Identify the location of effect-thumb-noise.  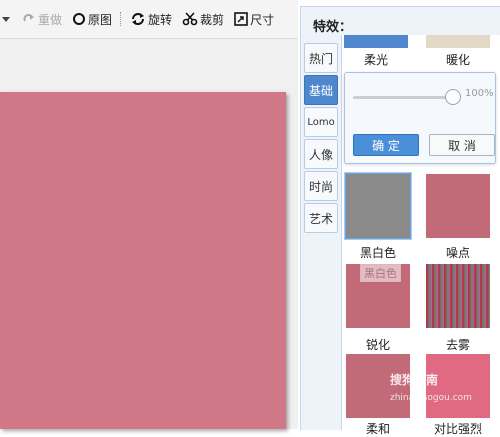
(458, 206).